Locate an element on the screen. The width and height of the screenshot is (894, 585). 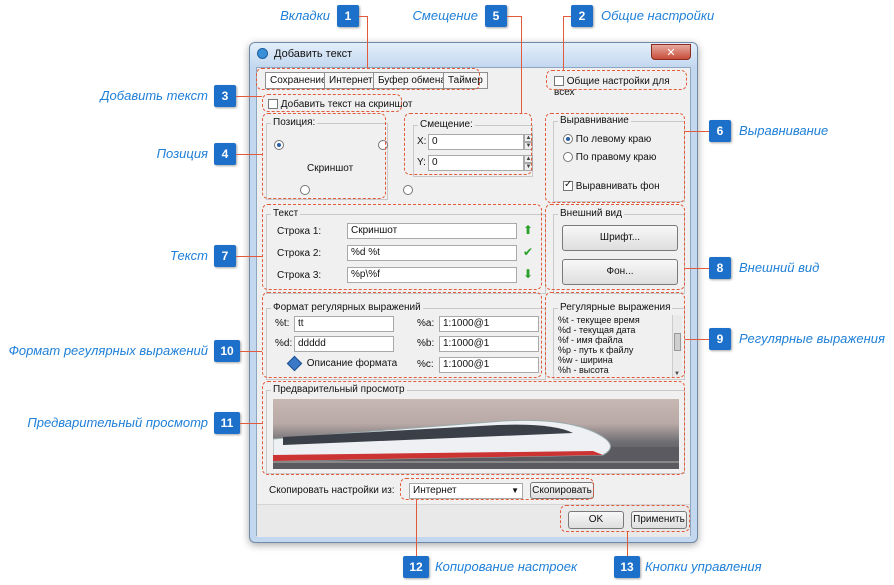
highlight-preview is located at coordinates (473, 428).